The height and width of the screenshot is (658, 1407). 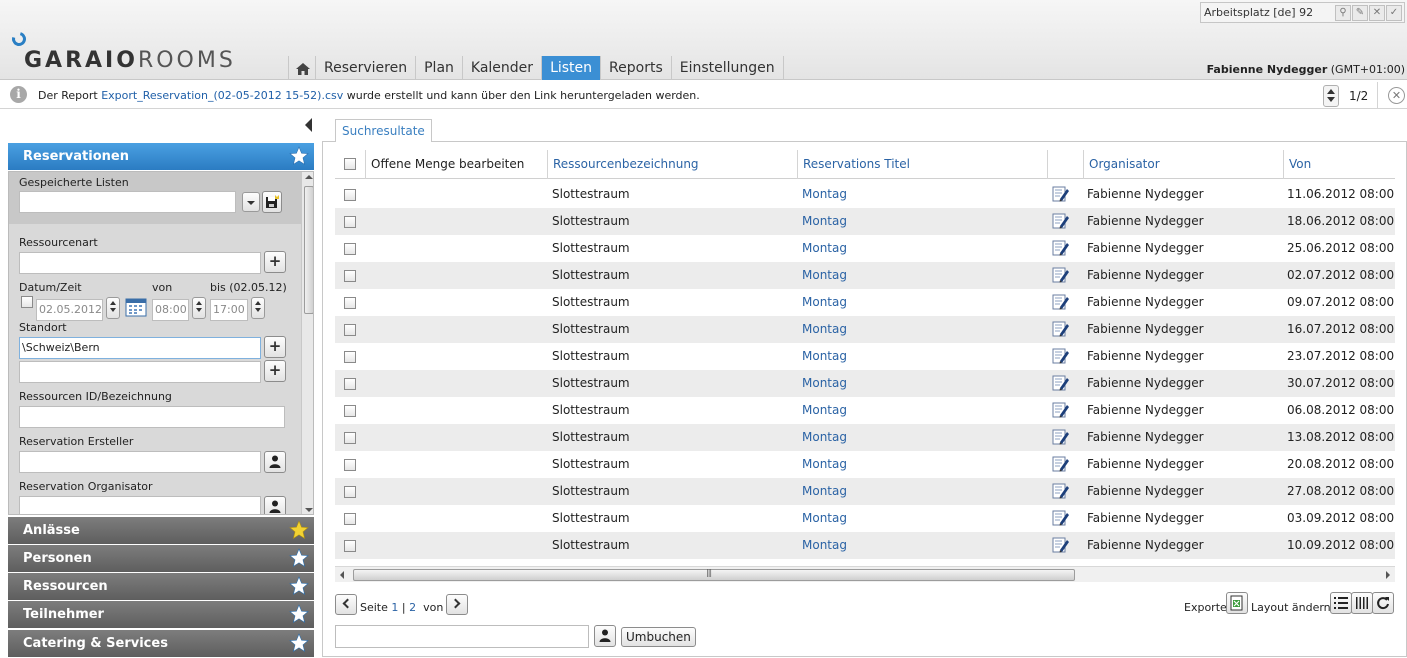 I want to click on list-layout-button, so click(x=1341, y=603).